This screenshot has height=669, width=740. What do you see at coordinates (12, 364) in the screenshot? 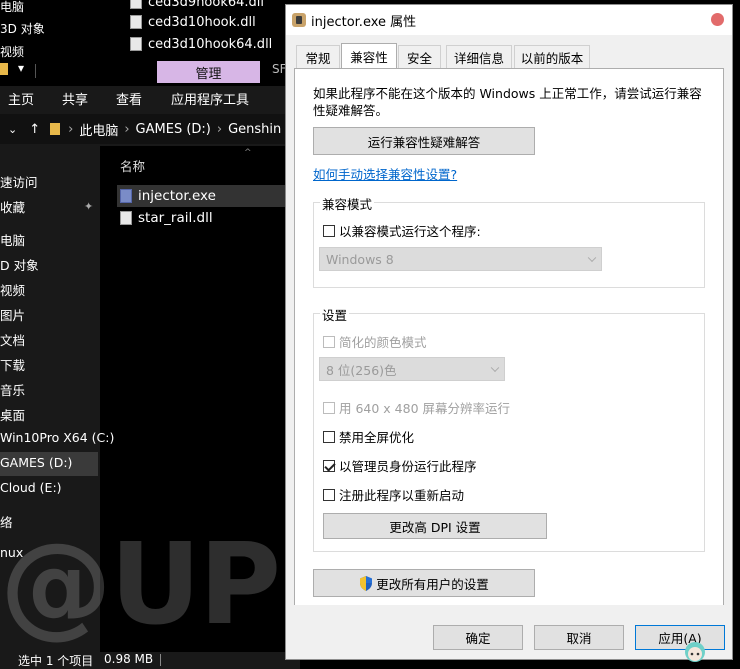
I see `nav-item: 下载` at bounding box center [12, 364].